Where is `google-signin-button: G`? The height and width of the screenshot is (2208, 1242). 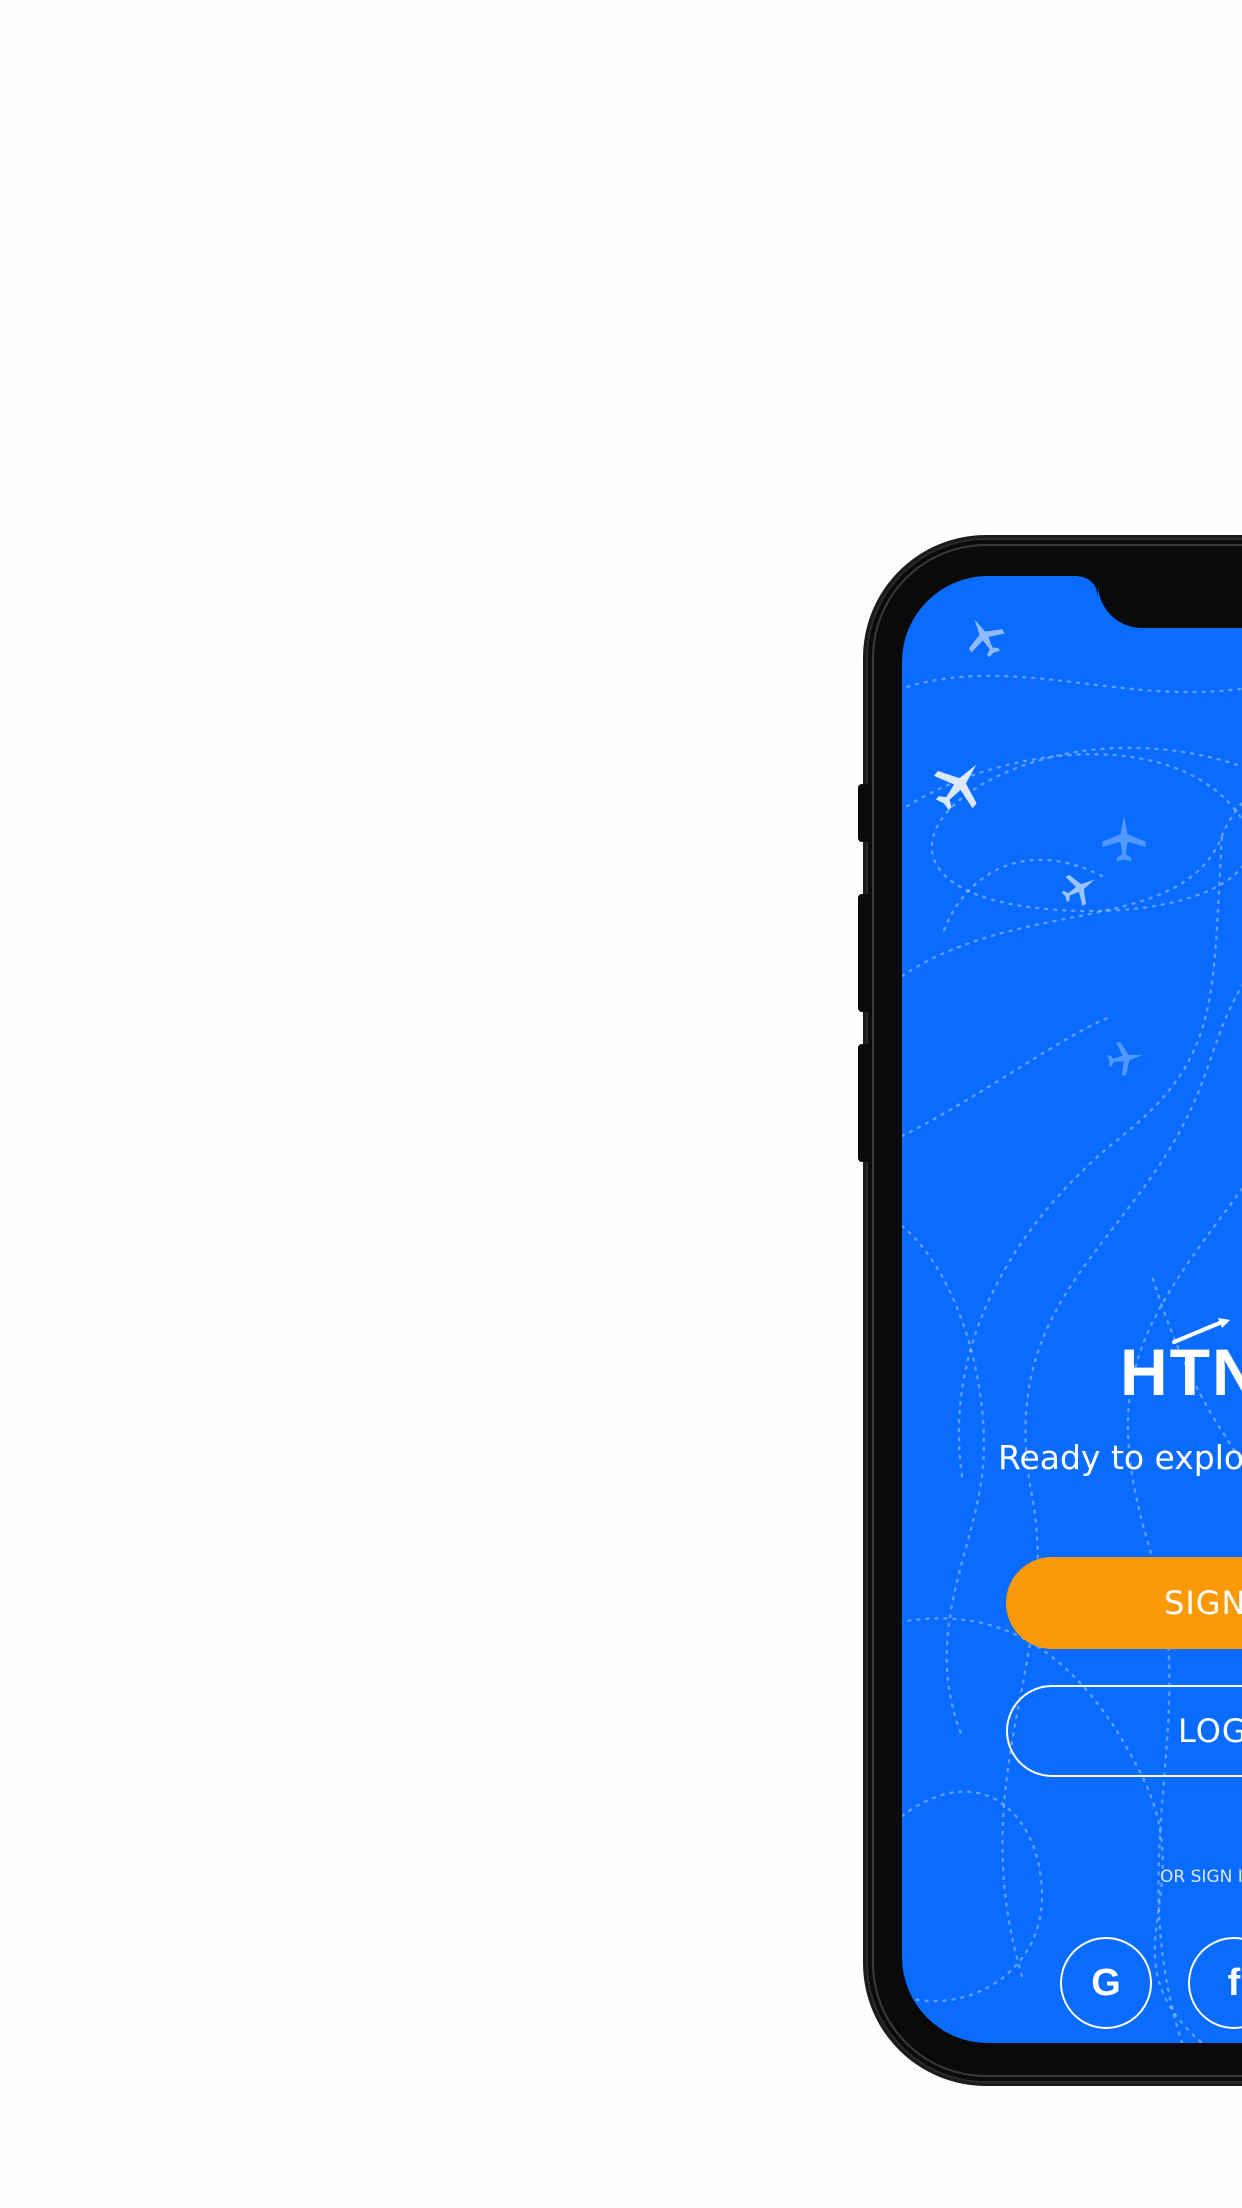 google-signin-button: G is located at coordinates (1106, 1983).